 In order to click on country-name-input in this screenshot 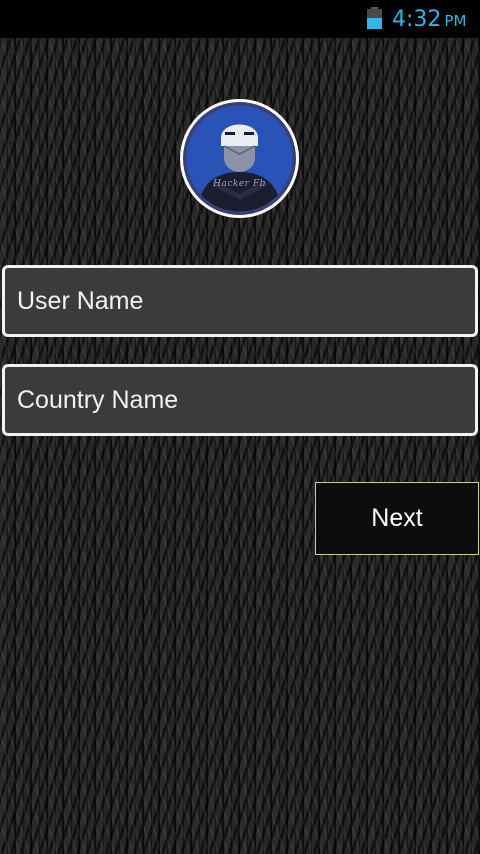, I will do `click(240, 400)`.